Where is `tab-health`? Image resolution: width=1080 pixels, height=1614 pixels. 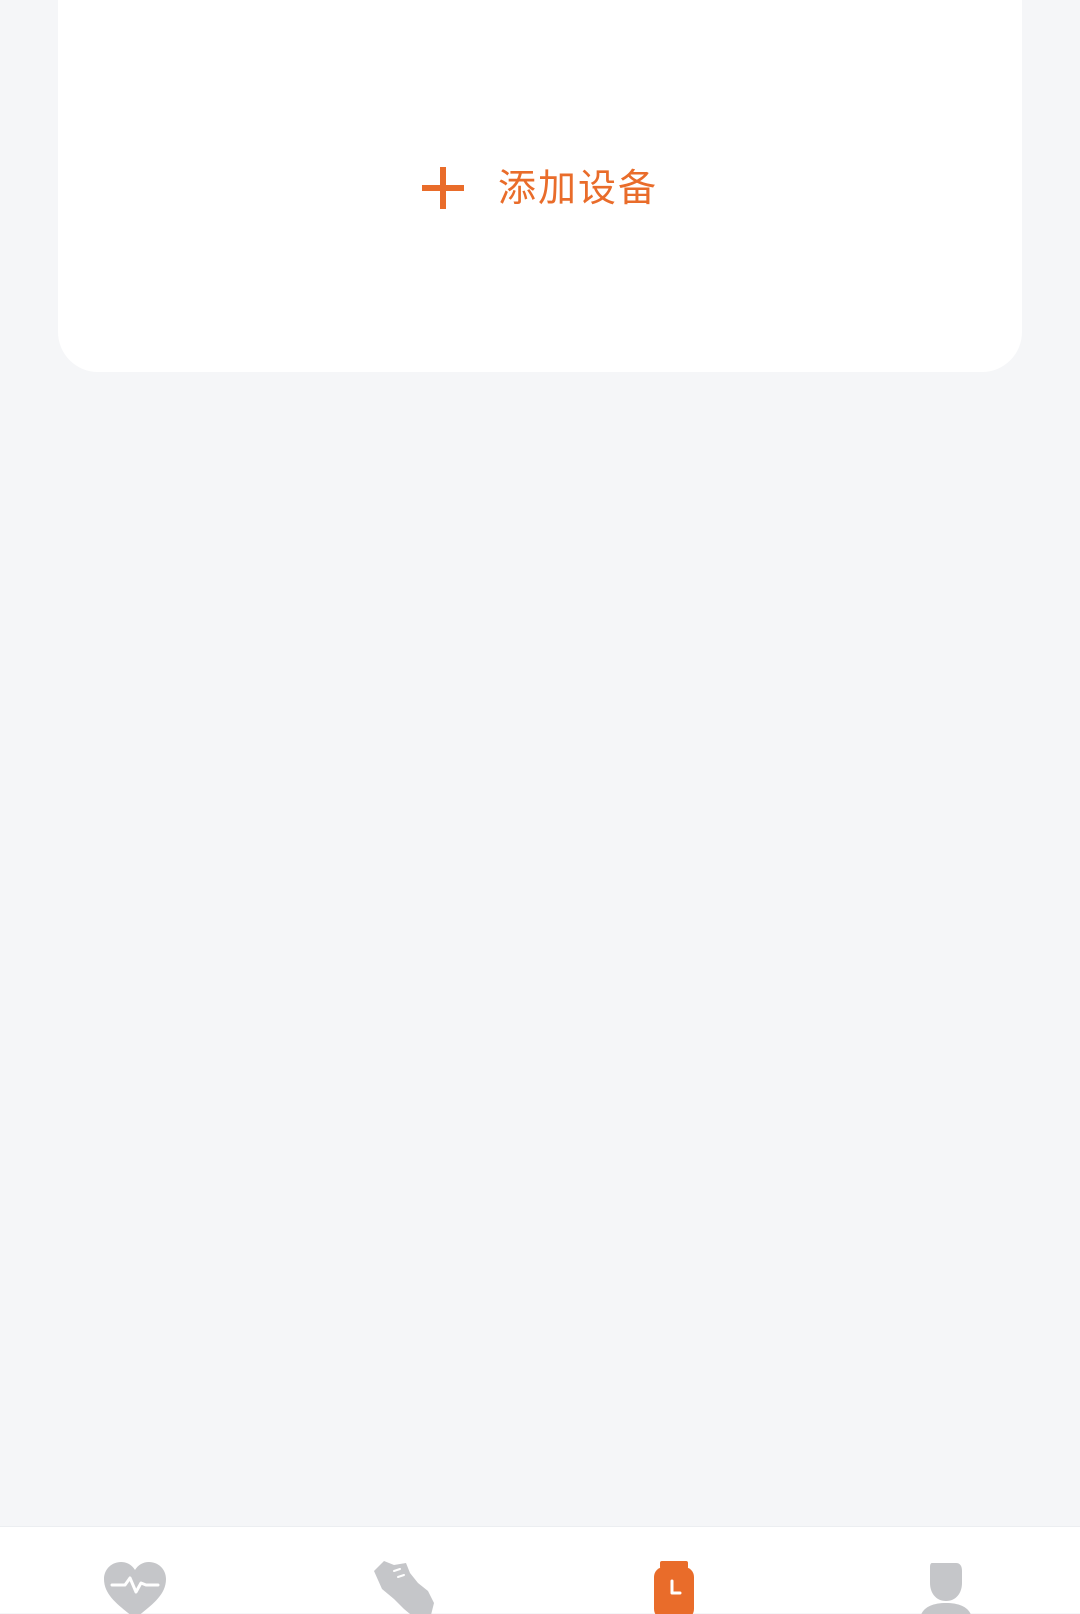 tab-health is located at coordinates (135, 1570).